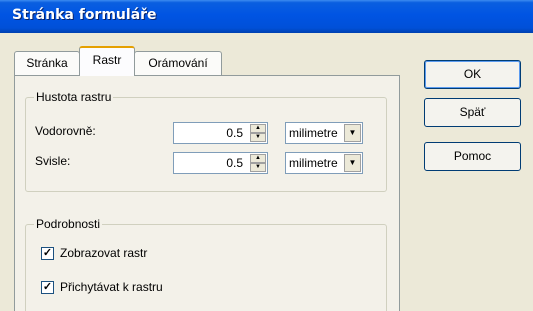 Image resolution: width=533 pixels, height=311 pixels. What do you see at coordinates (313, 163) in the screenshot?
I see `vertical-unit-value: milimetre` at bounding box center [313, 163].